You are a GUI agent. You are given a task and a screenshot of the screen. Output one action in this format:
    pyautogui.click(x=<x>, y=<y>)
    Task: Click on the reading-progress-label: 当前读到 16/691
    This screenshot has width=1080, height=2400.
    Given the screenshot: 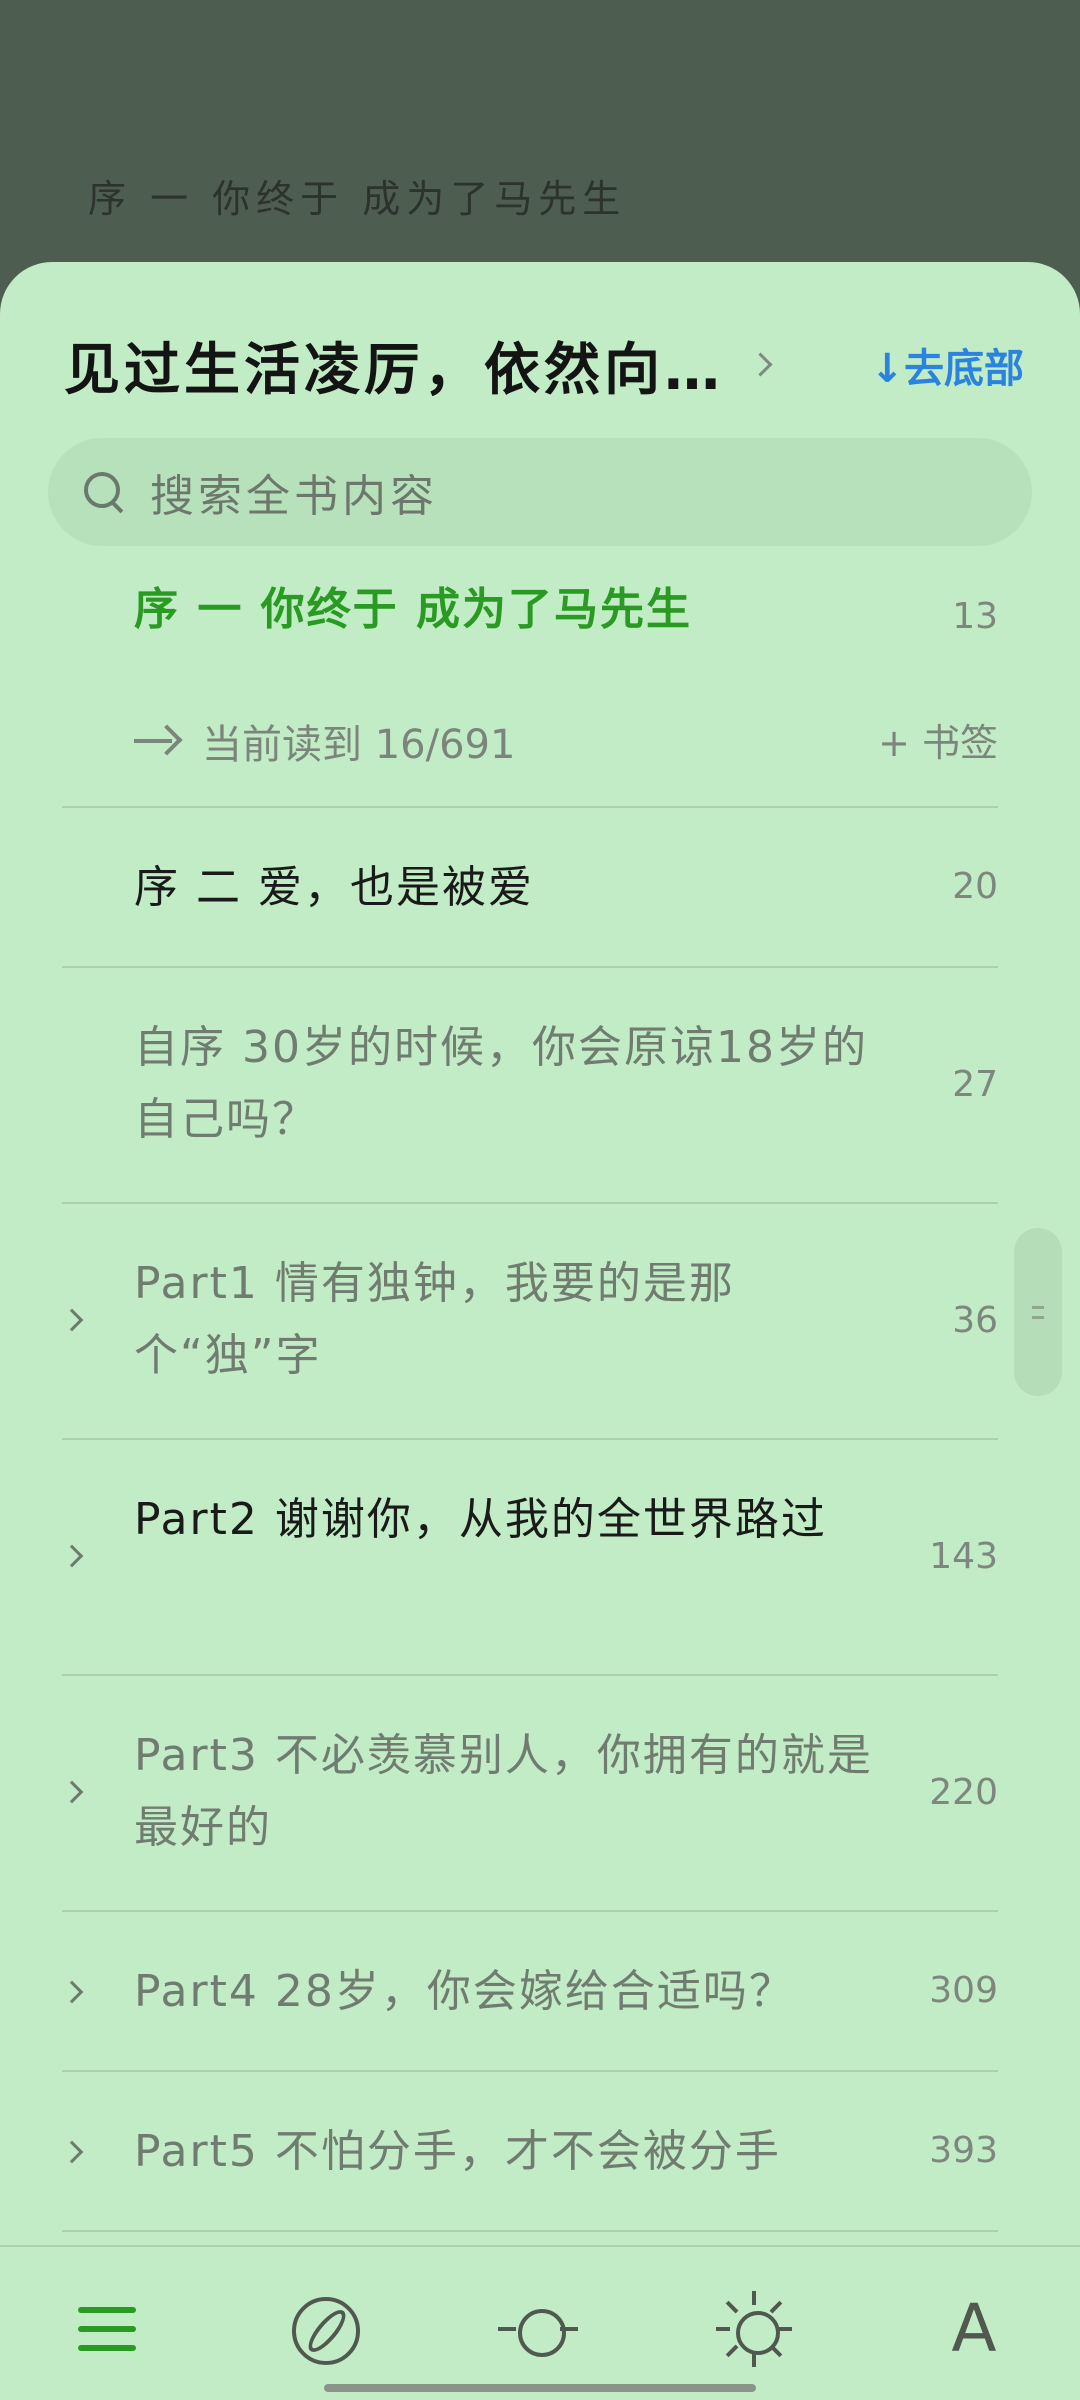 What is the action you would take?
    pyautogui.click(x=359, y=745)
    